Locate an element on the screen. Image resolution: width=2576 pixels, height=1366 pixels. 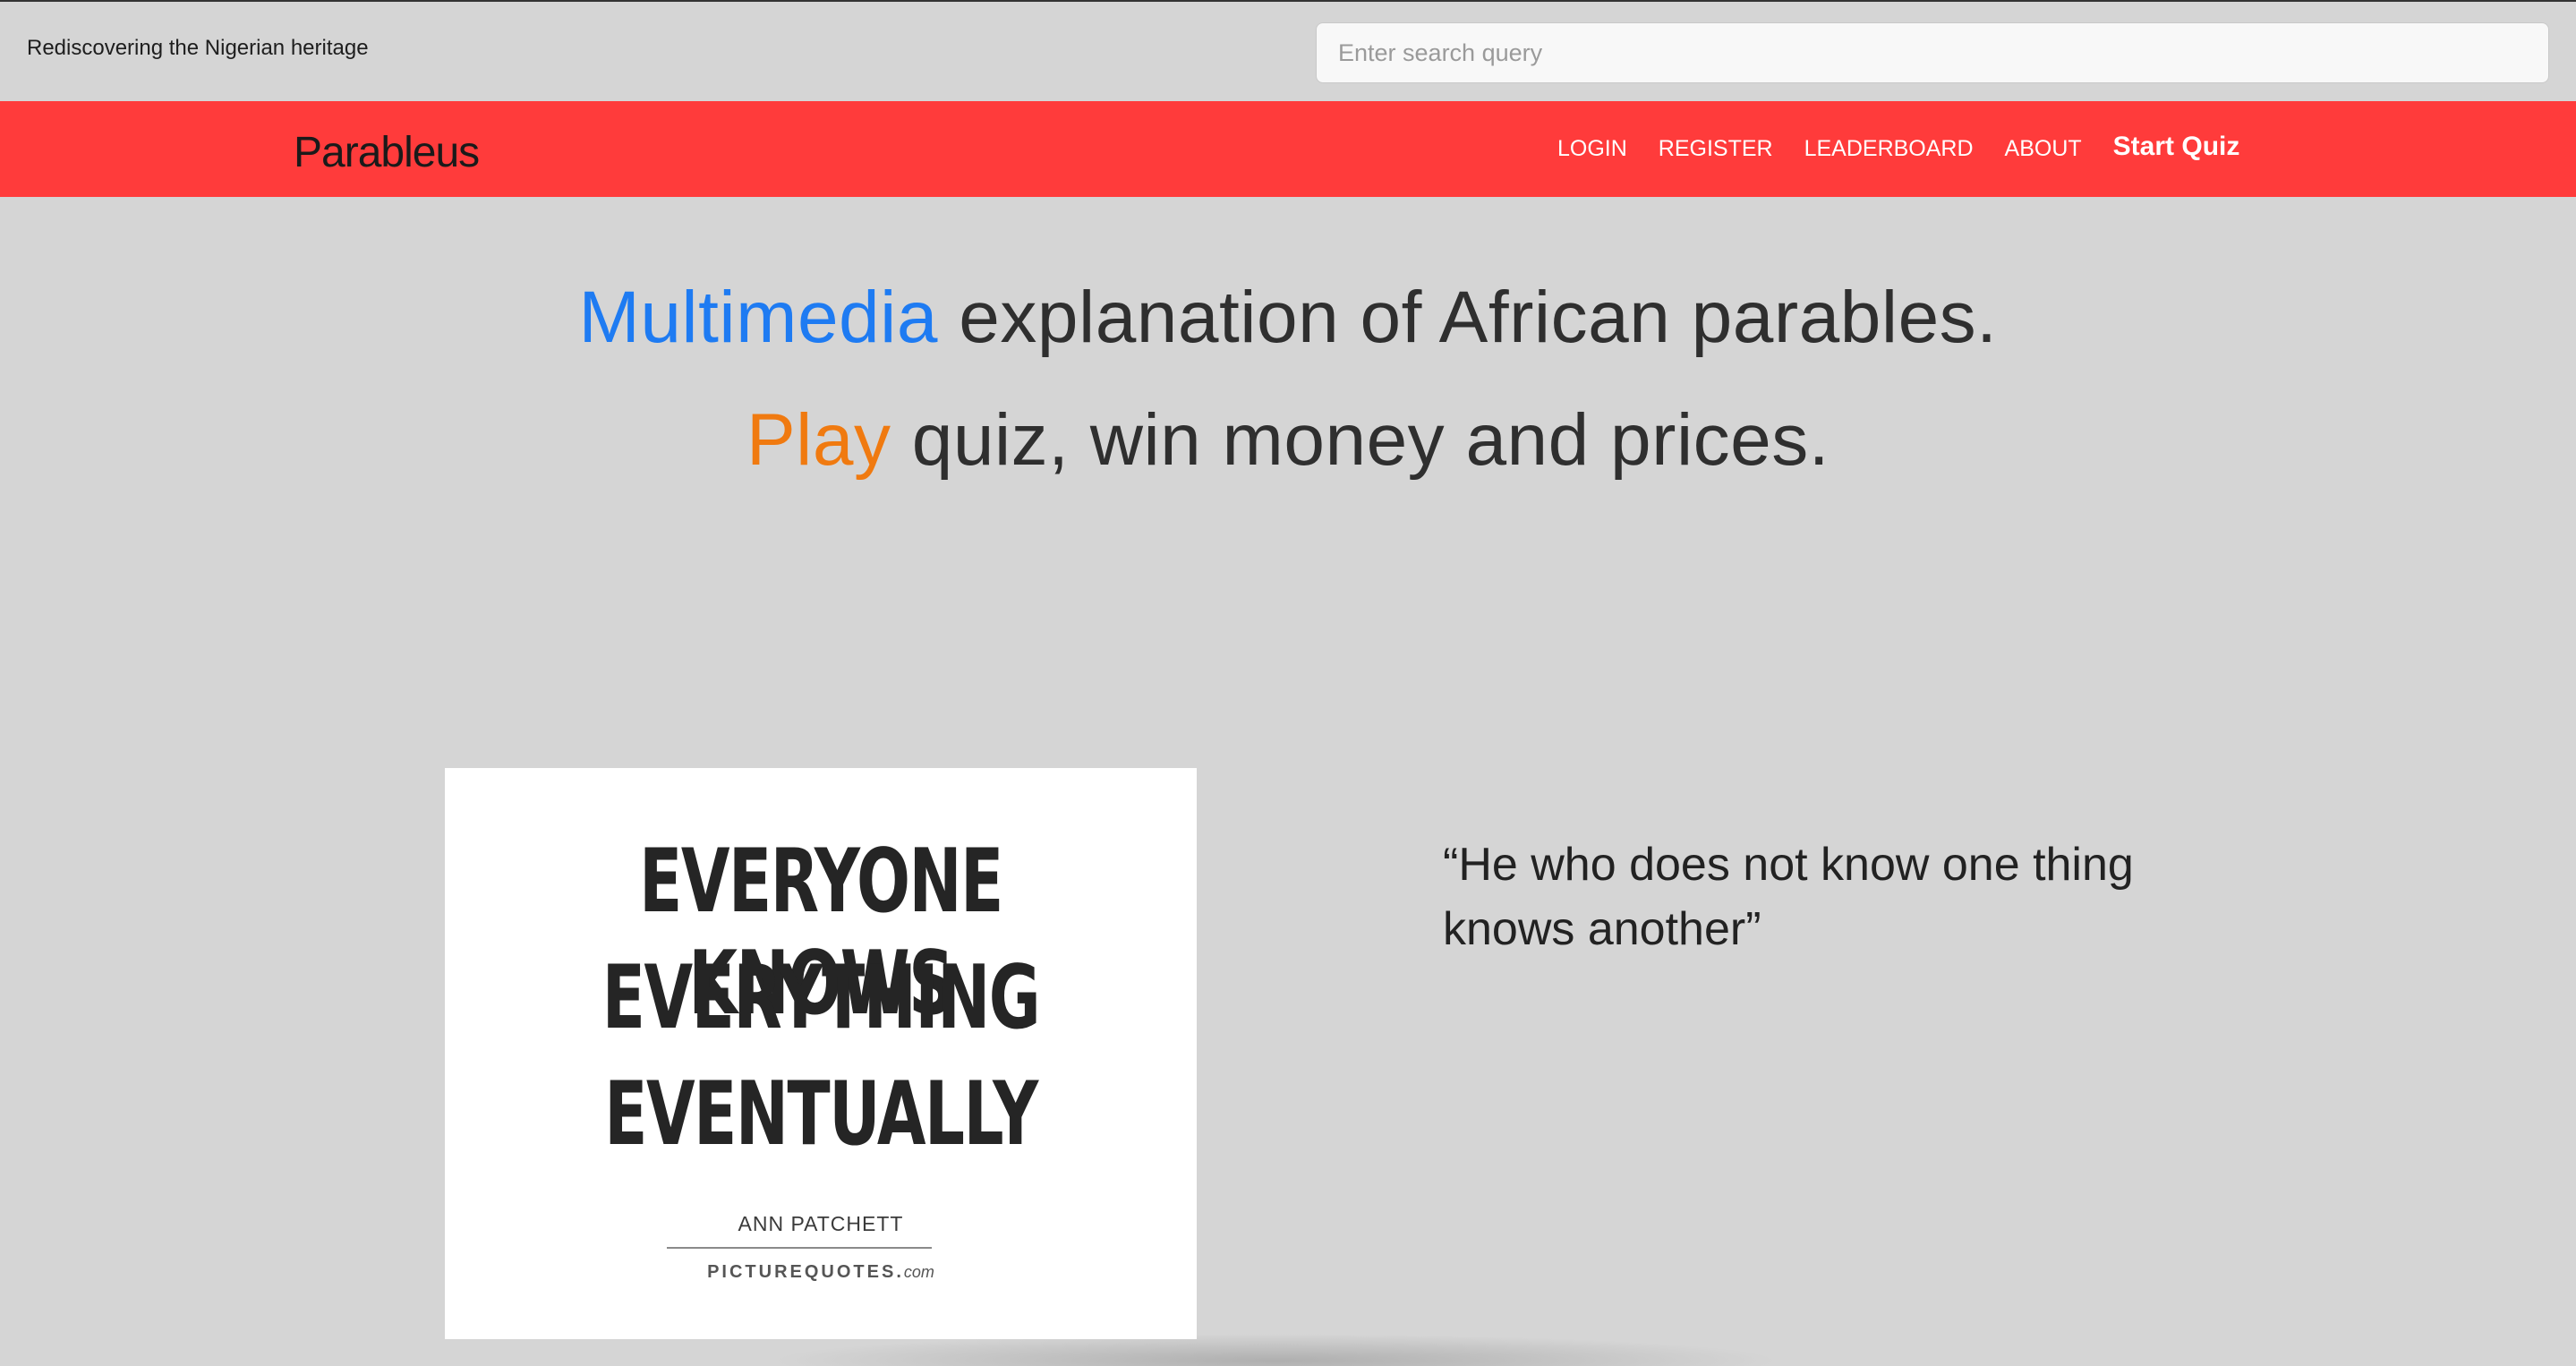
hero-line-1-highlight: Multimedia is located at coordinates (758, 317).